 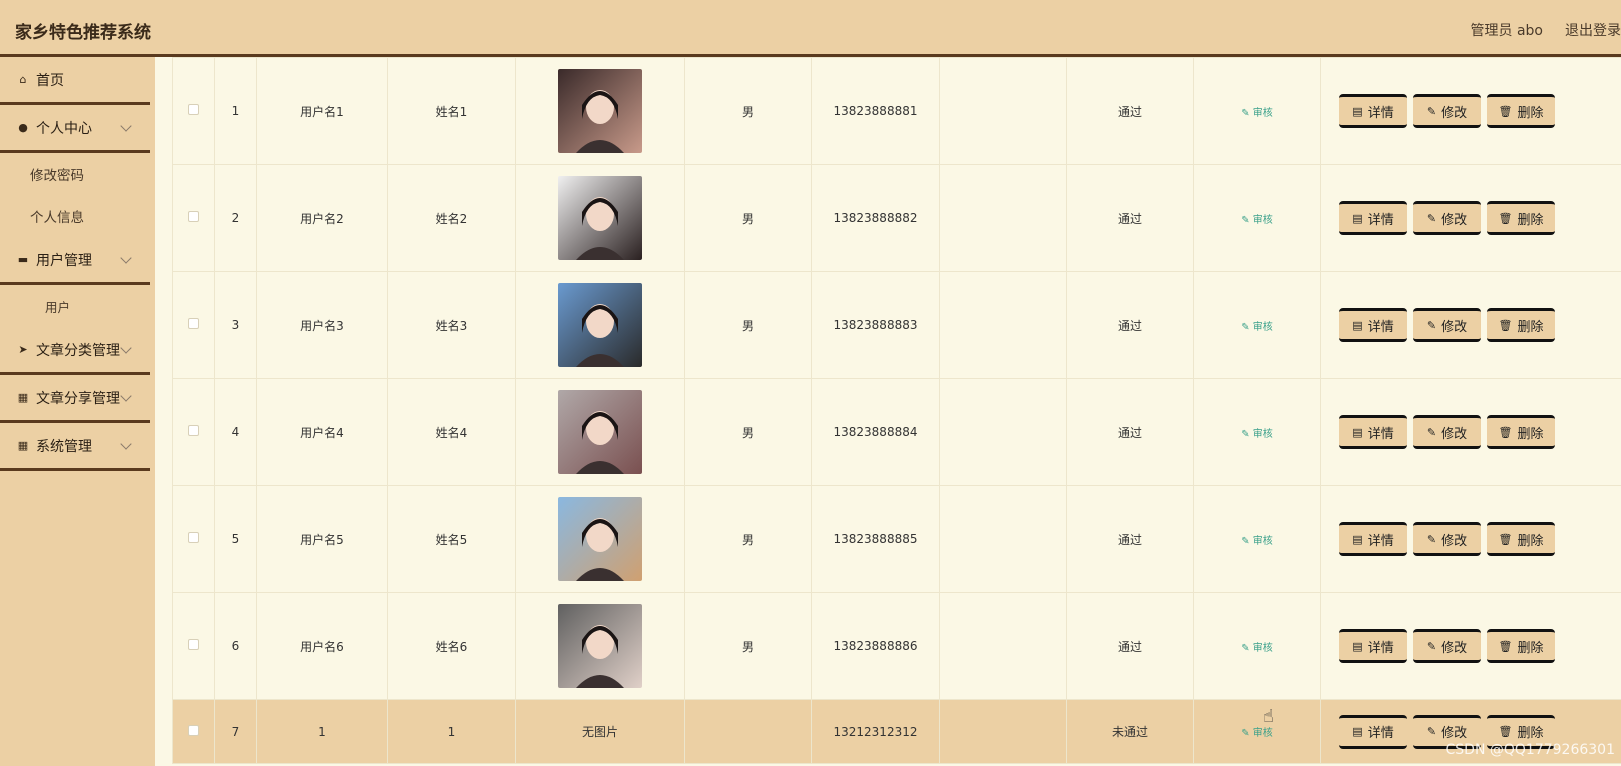 I want to click on sidebar-item-user-mgmt: ▬ 用户管理, so click(x=75, y=261).